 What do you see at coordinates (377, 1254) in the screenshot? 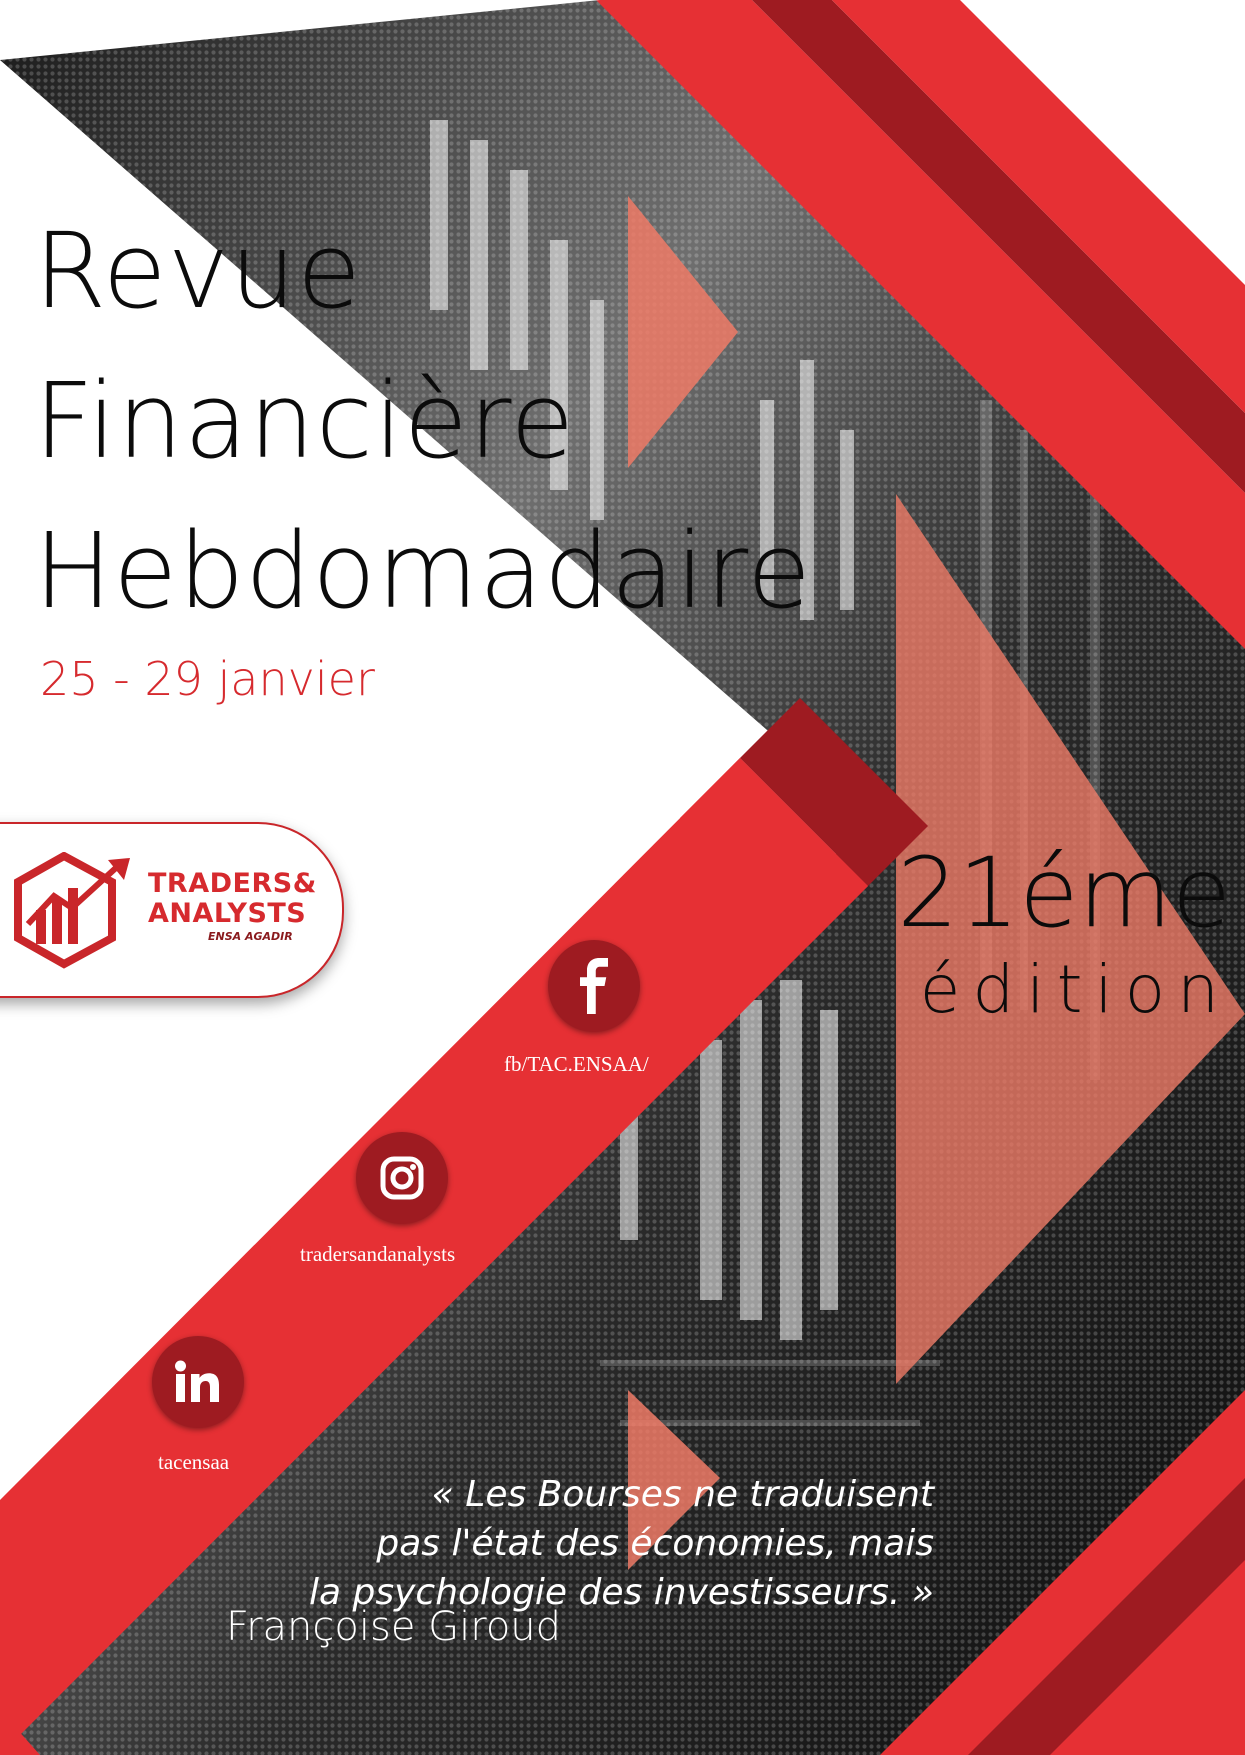
I see `instagram-handle: tradersandanalysts` at bounding box center [377, 1254].